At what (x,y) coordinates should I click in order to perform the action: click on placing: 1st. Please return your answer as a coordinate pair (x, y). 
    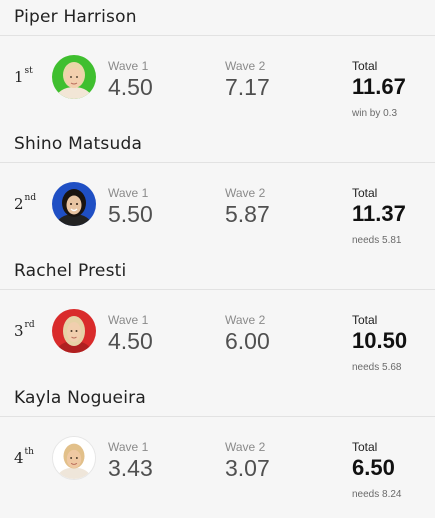
    Looking at the image, I should click on (23, 76).